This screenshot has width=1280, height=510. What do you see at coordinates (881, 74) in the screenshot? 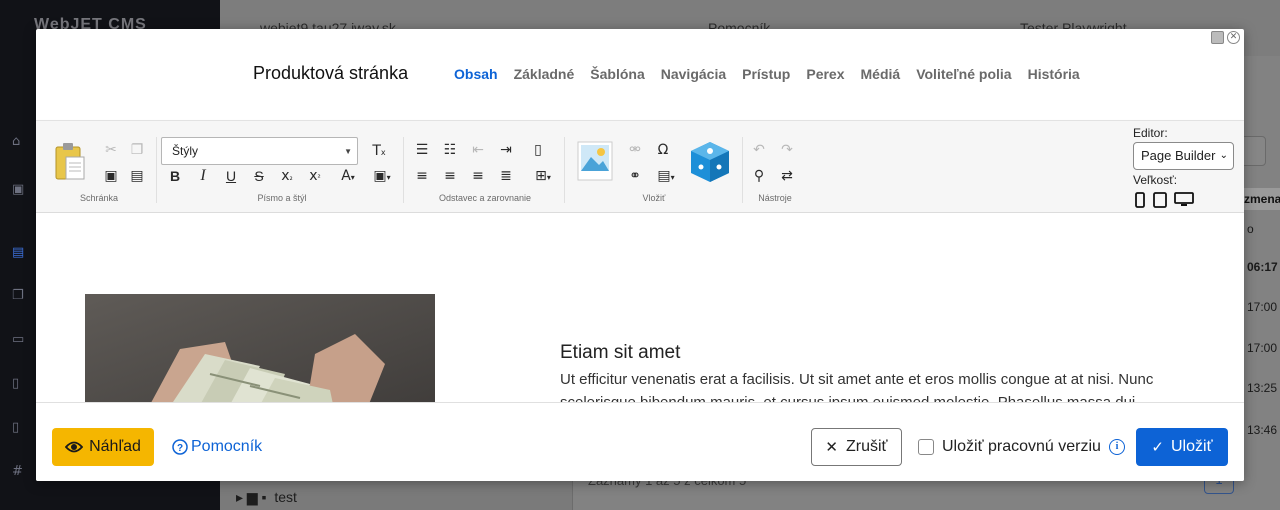
I see `tab-media: Médiá` at bounding box center [881, 74].